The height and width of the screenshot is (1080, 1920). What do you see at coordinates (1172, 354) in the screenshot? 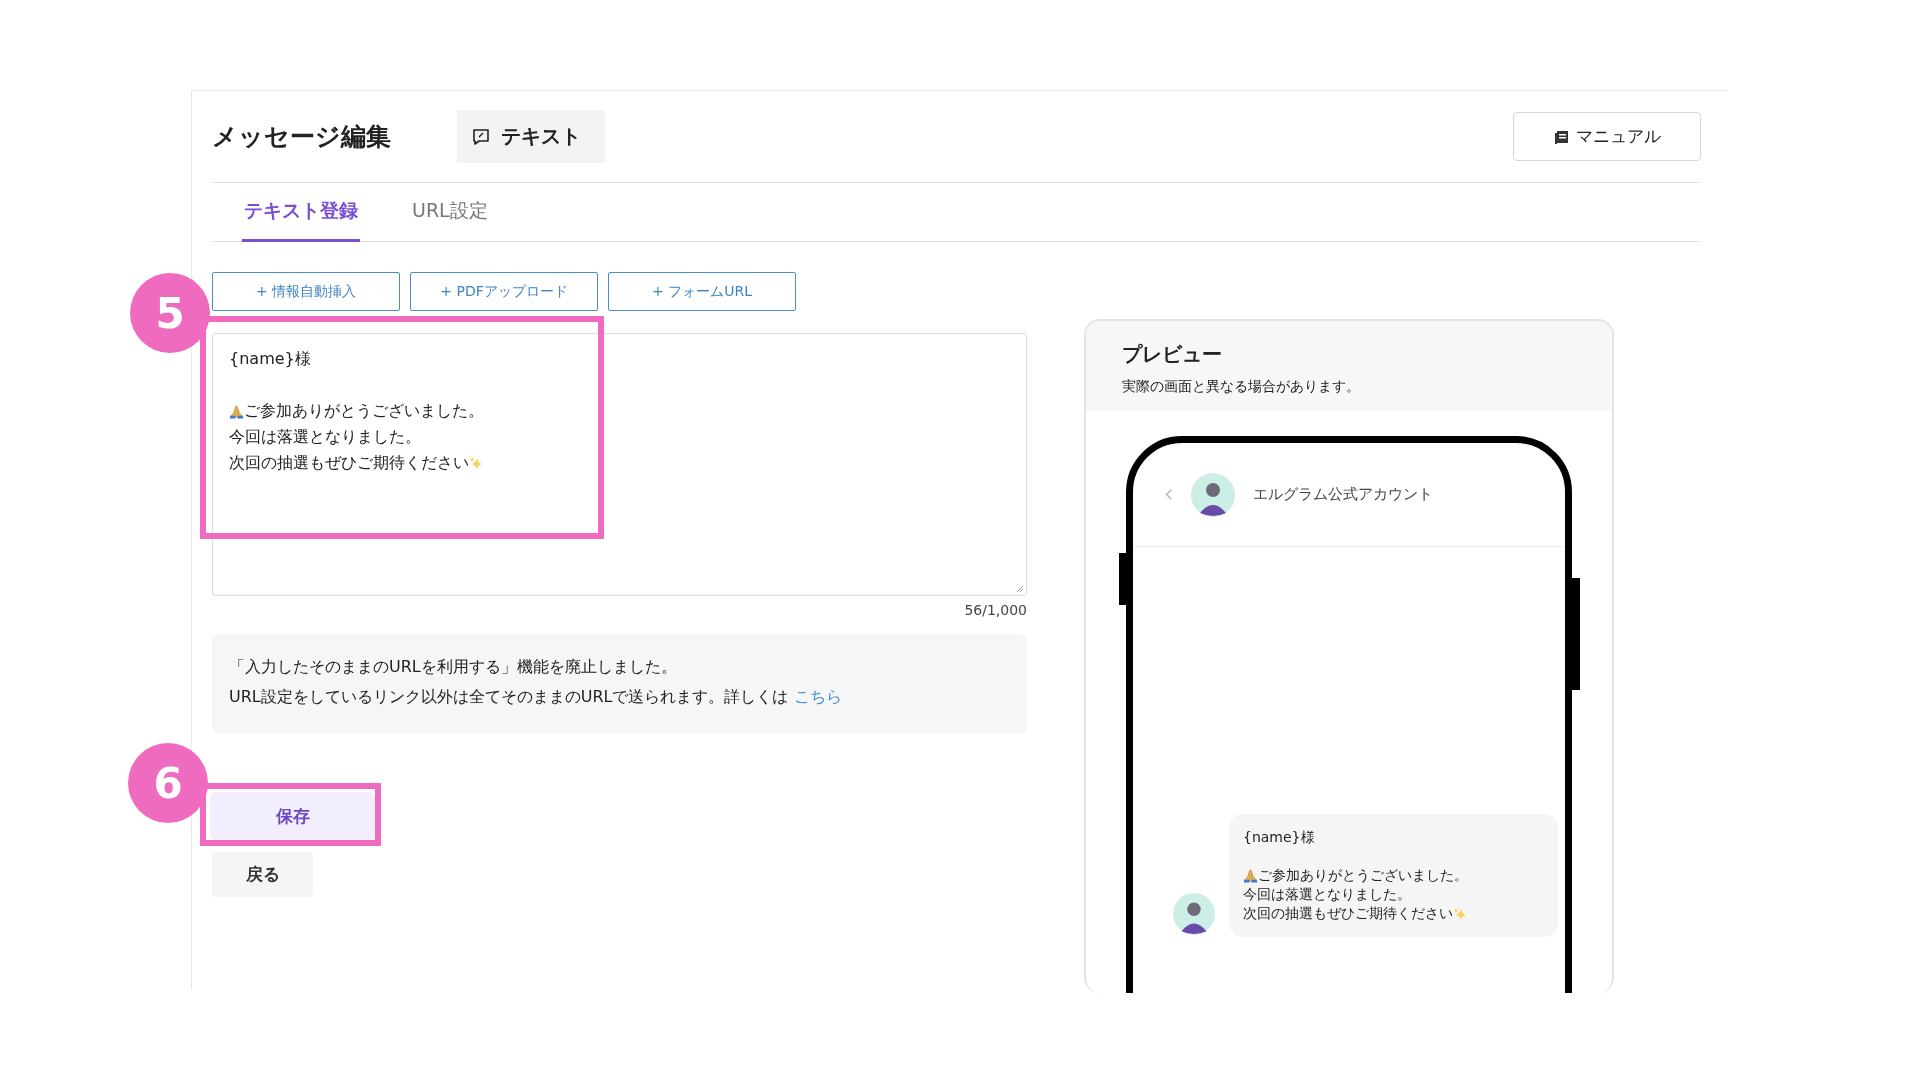
I see `preview-title: プレビュー` at bounding box center [1172, 354].